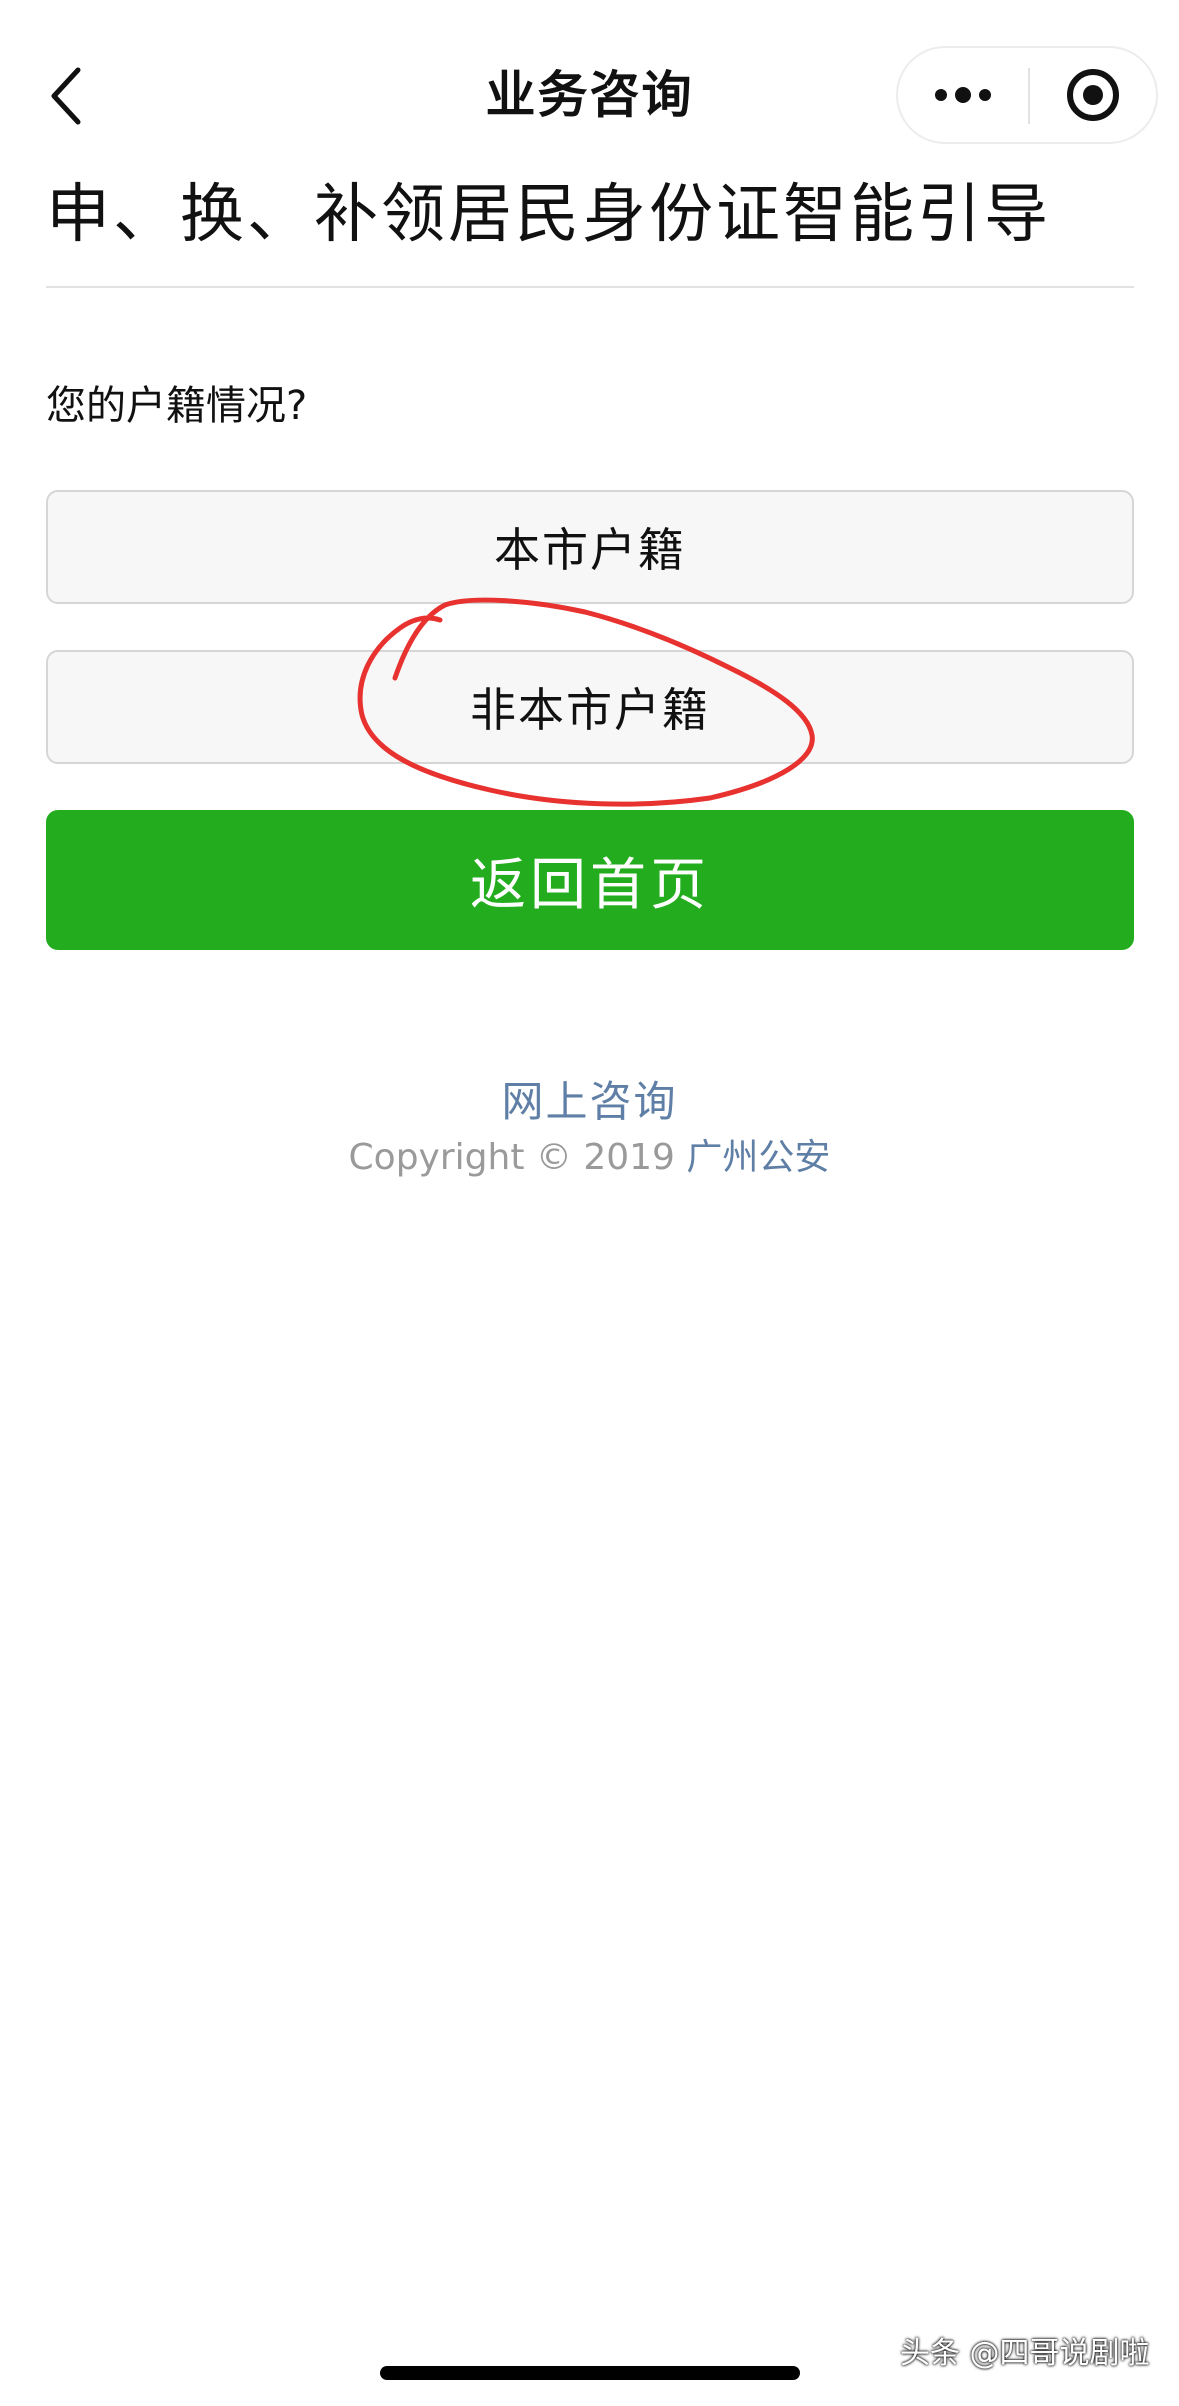 The height and width of the screenshot is (2406, 1179). What do you see at coordinates (548, 215) in the screenshot?
I see `page-heading: 申、换、补领居民身份证智能引导` at bounding box center [548, 215].